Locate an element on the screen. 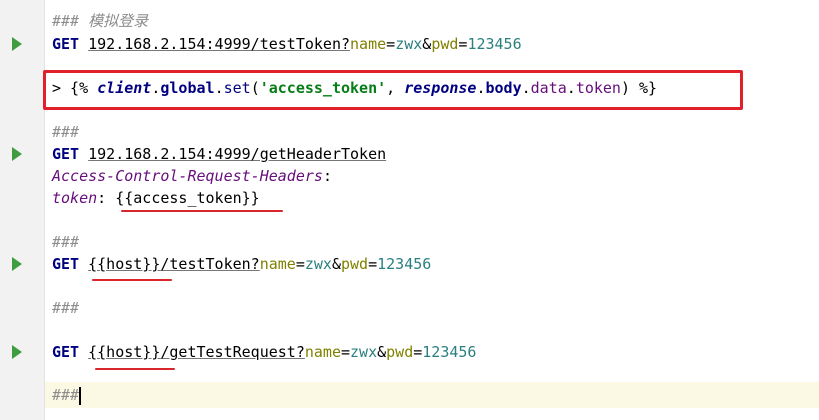  header-value-variable: {{access_token}} is located at coordinates (187, 198).